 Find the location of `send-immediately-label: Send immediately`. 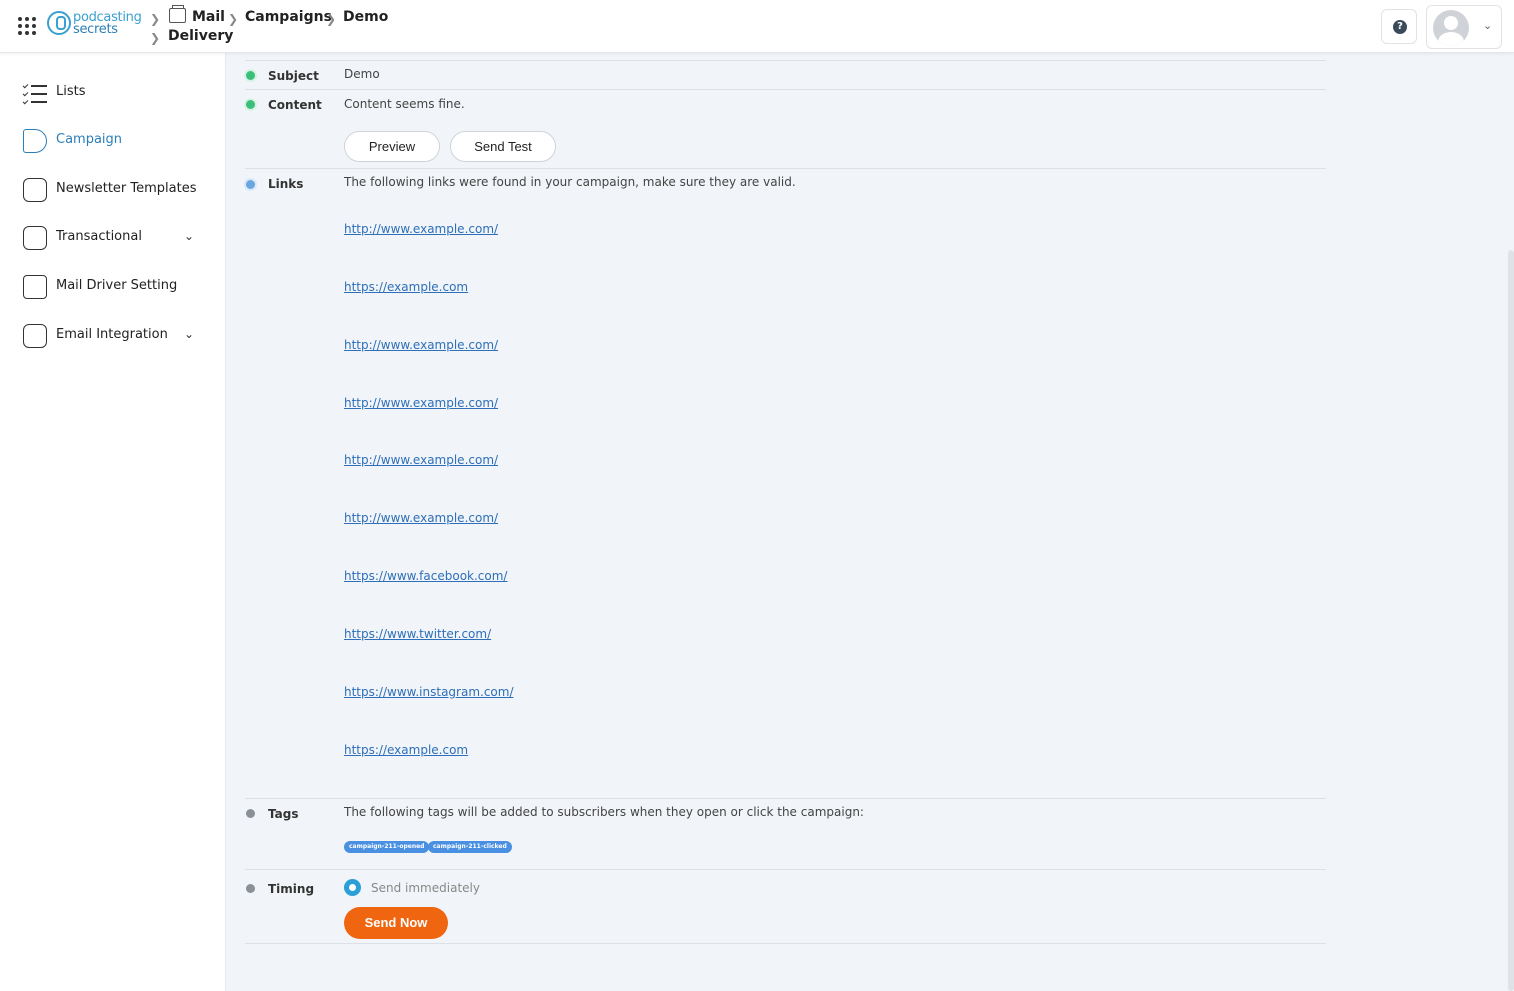

send-immediately-label: Send immediately is located at coordinates (425, 888).